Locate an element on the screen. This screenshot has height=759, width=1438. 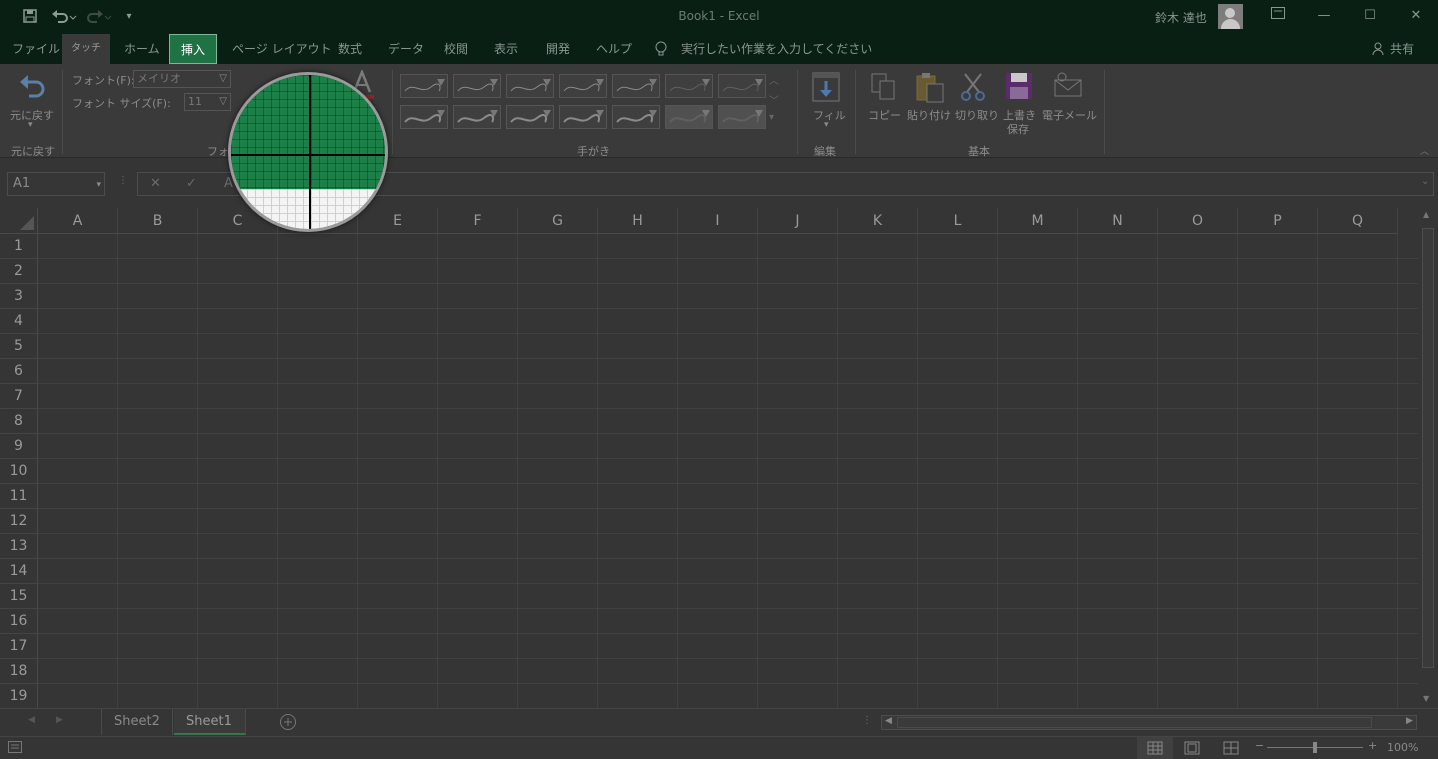
tab-file: ファイル is located at coordinates (36, 49).